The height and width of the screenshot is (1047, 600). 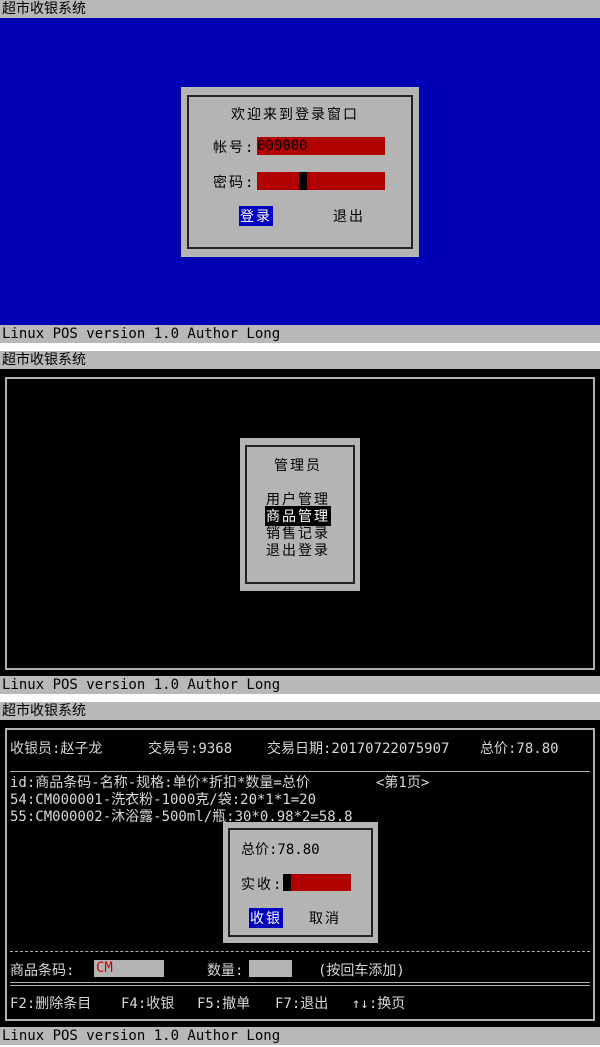 What do you see at coordinates (225, 971) in the screenshot?
I see `quantity-label: 数量:` at bounding box center [225, 971].